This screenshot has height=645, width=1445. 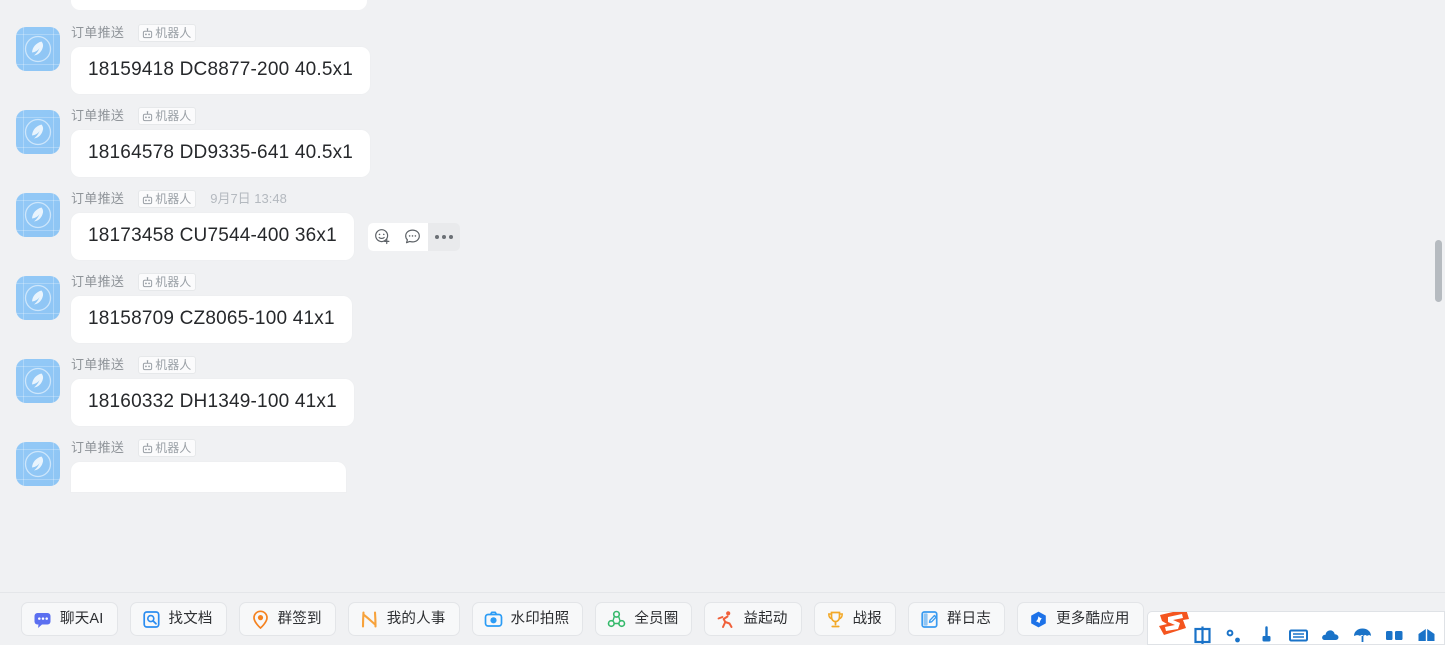 I want to click on app-button-find-doc: 找文档, so click(x=178, y=619).